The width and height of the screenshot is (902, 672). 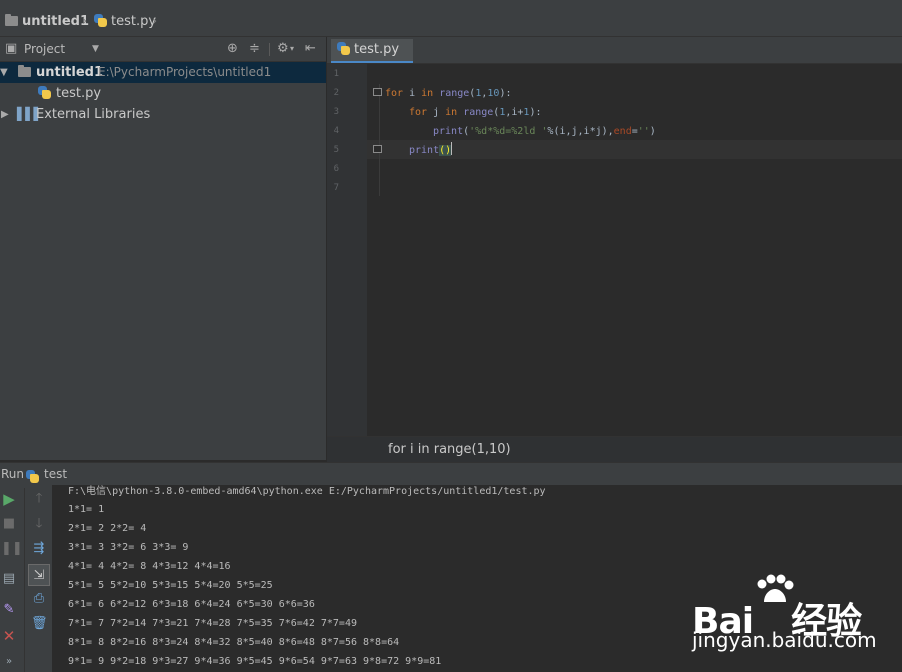 What do you see at coordinates (336, 188) in the screenshot?
I see `line-number: 7` at bounding box center [336, 188].